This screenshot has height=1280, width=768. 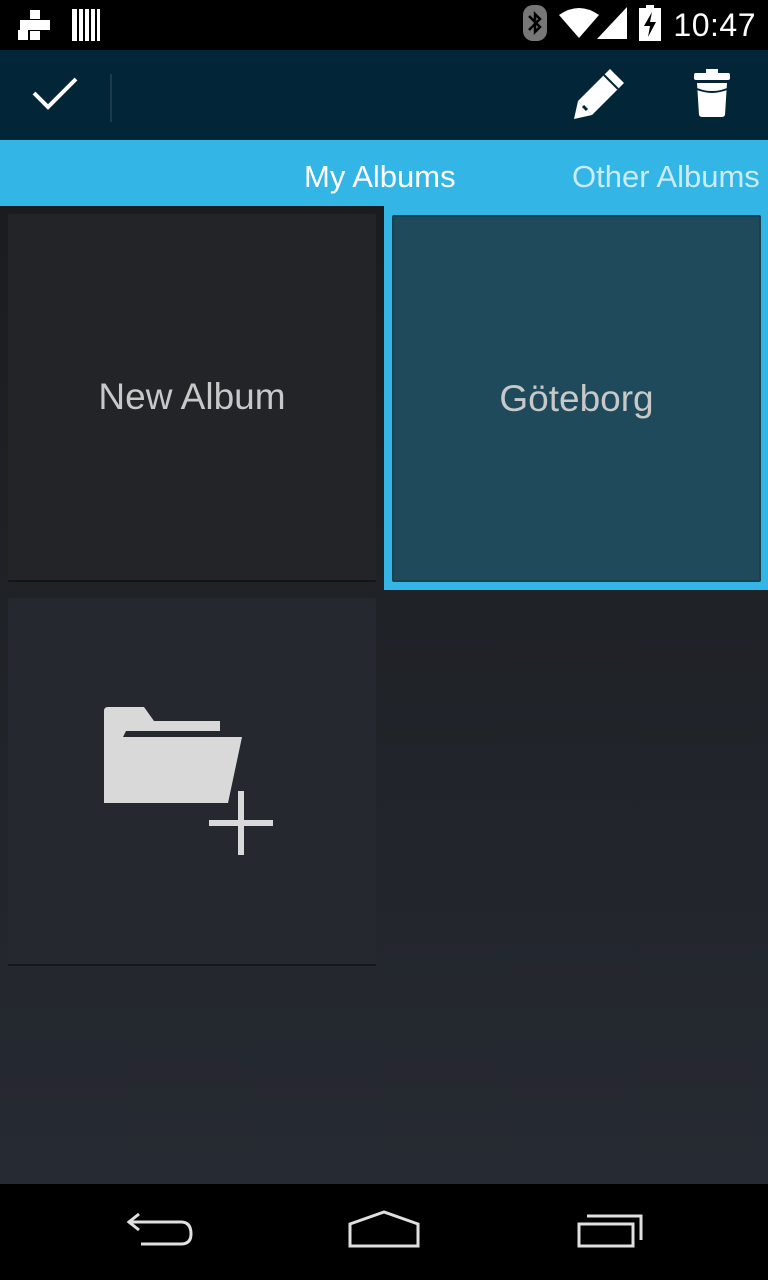 What do you see at coordinates (86, 27) in the screenshot?
I see `barcode-icon` at bounding box center [86, 27].